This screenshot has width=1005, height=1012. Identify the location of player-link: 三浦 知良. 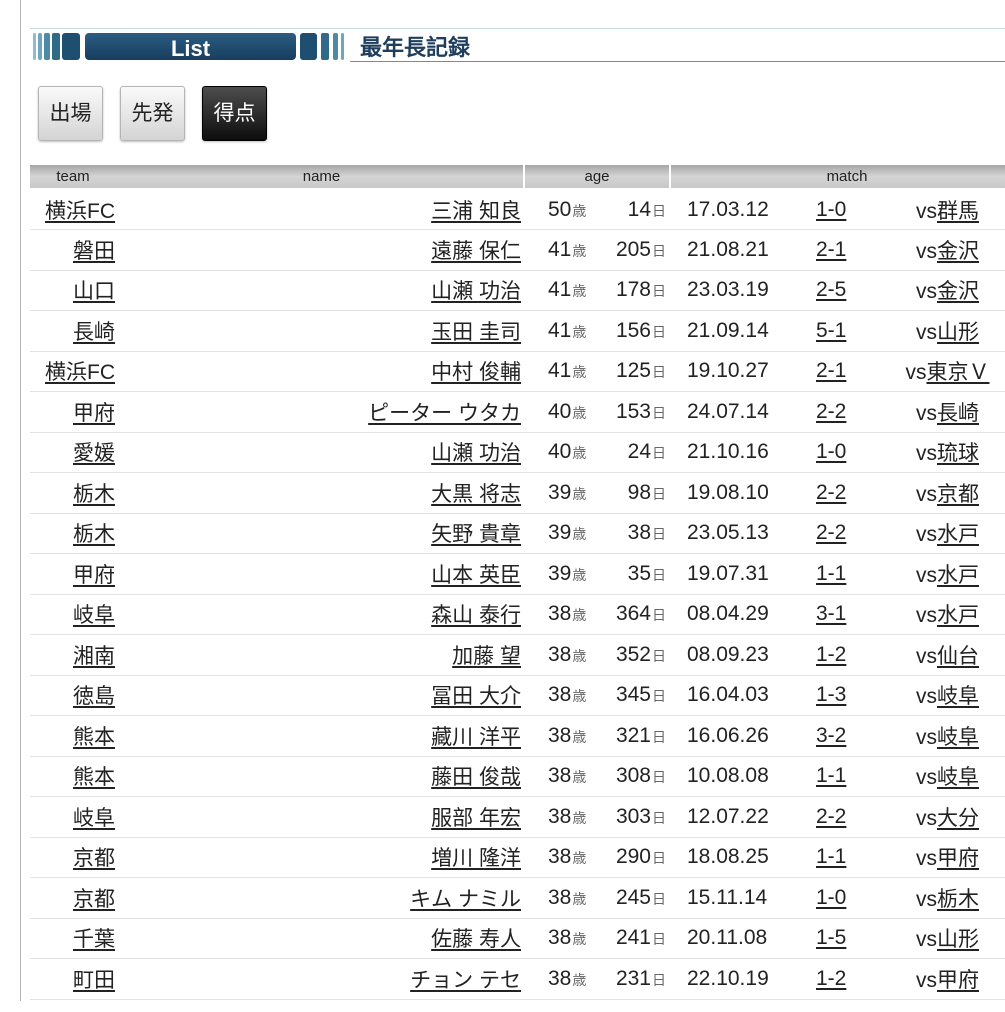
(476, 211).